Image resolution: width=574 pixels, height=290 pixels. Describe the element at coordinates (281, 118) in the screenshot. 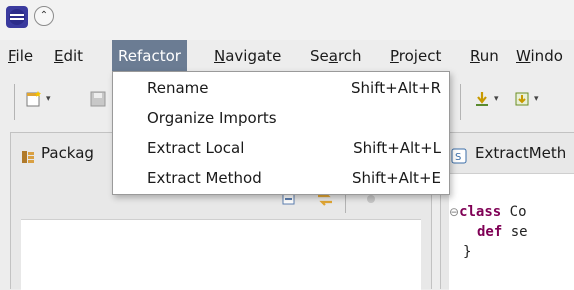

I see `menu-item-organize-imports: Organize Imports` at that location.